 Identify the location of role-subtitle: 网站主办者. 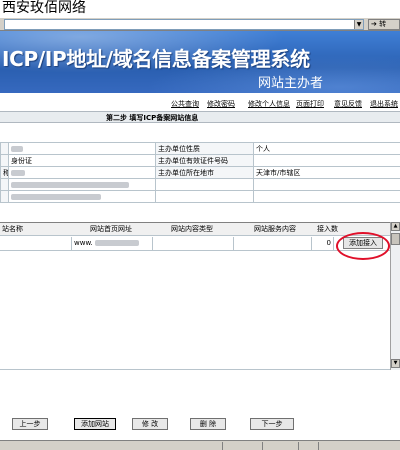
(291, 83).